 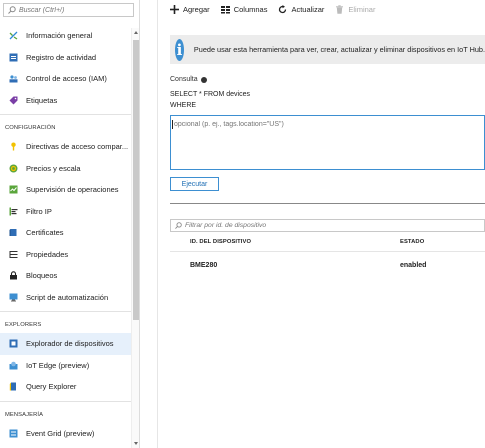 What do you see at coordinates (13, 433) in the screenshot?
I see `event-grid-icon` at bounding box center [13, 433].